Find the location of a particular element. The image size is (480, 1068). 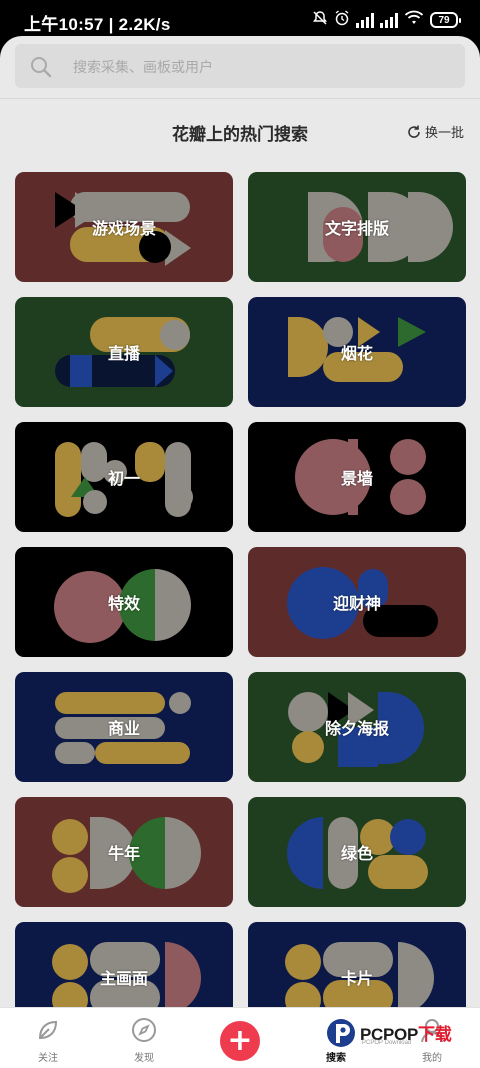

hot-search-card: 商业 is located at coordinates (124, 727).